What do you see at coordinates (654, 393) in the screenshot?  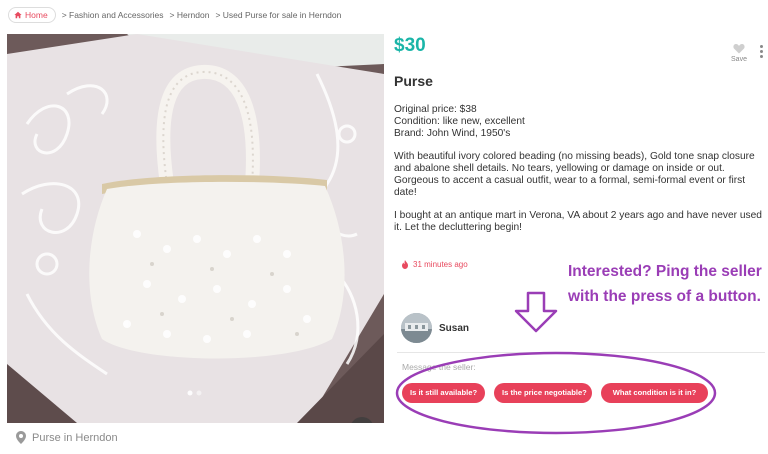 I see `quick-message-condition-button: What condition is it in?` at bounding box center [654, 393].